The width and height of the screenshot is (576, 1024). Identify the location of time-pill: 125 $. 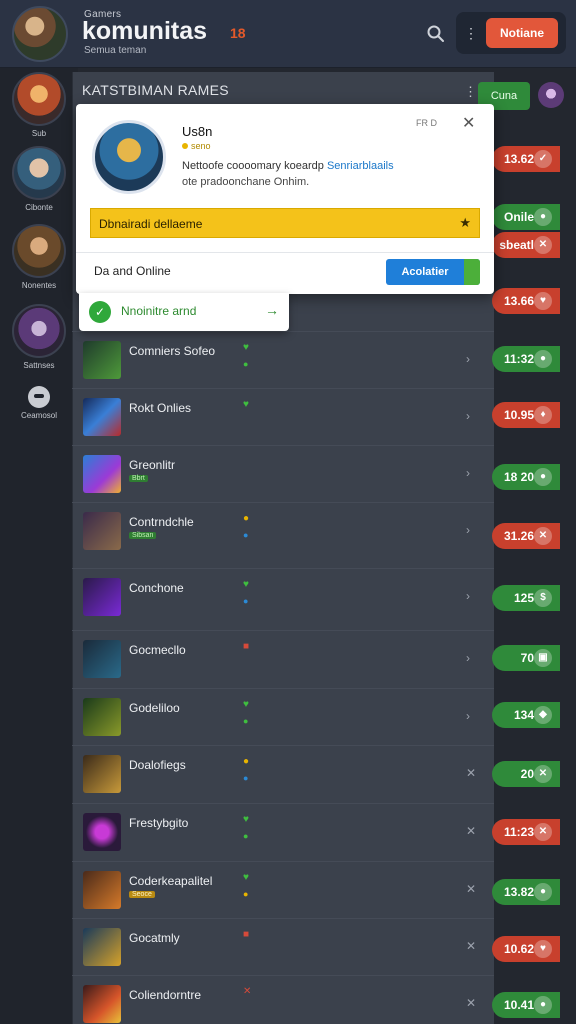
(526, 598).